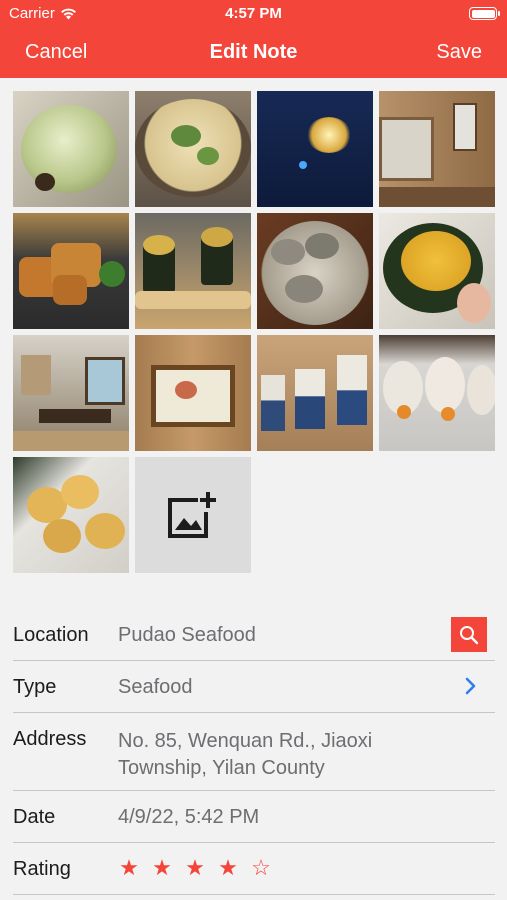 Image resolution: width=507 pixels, height=900 pixels. I want to click on type-value: Seafood, so click(155, 687).